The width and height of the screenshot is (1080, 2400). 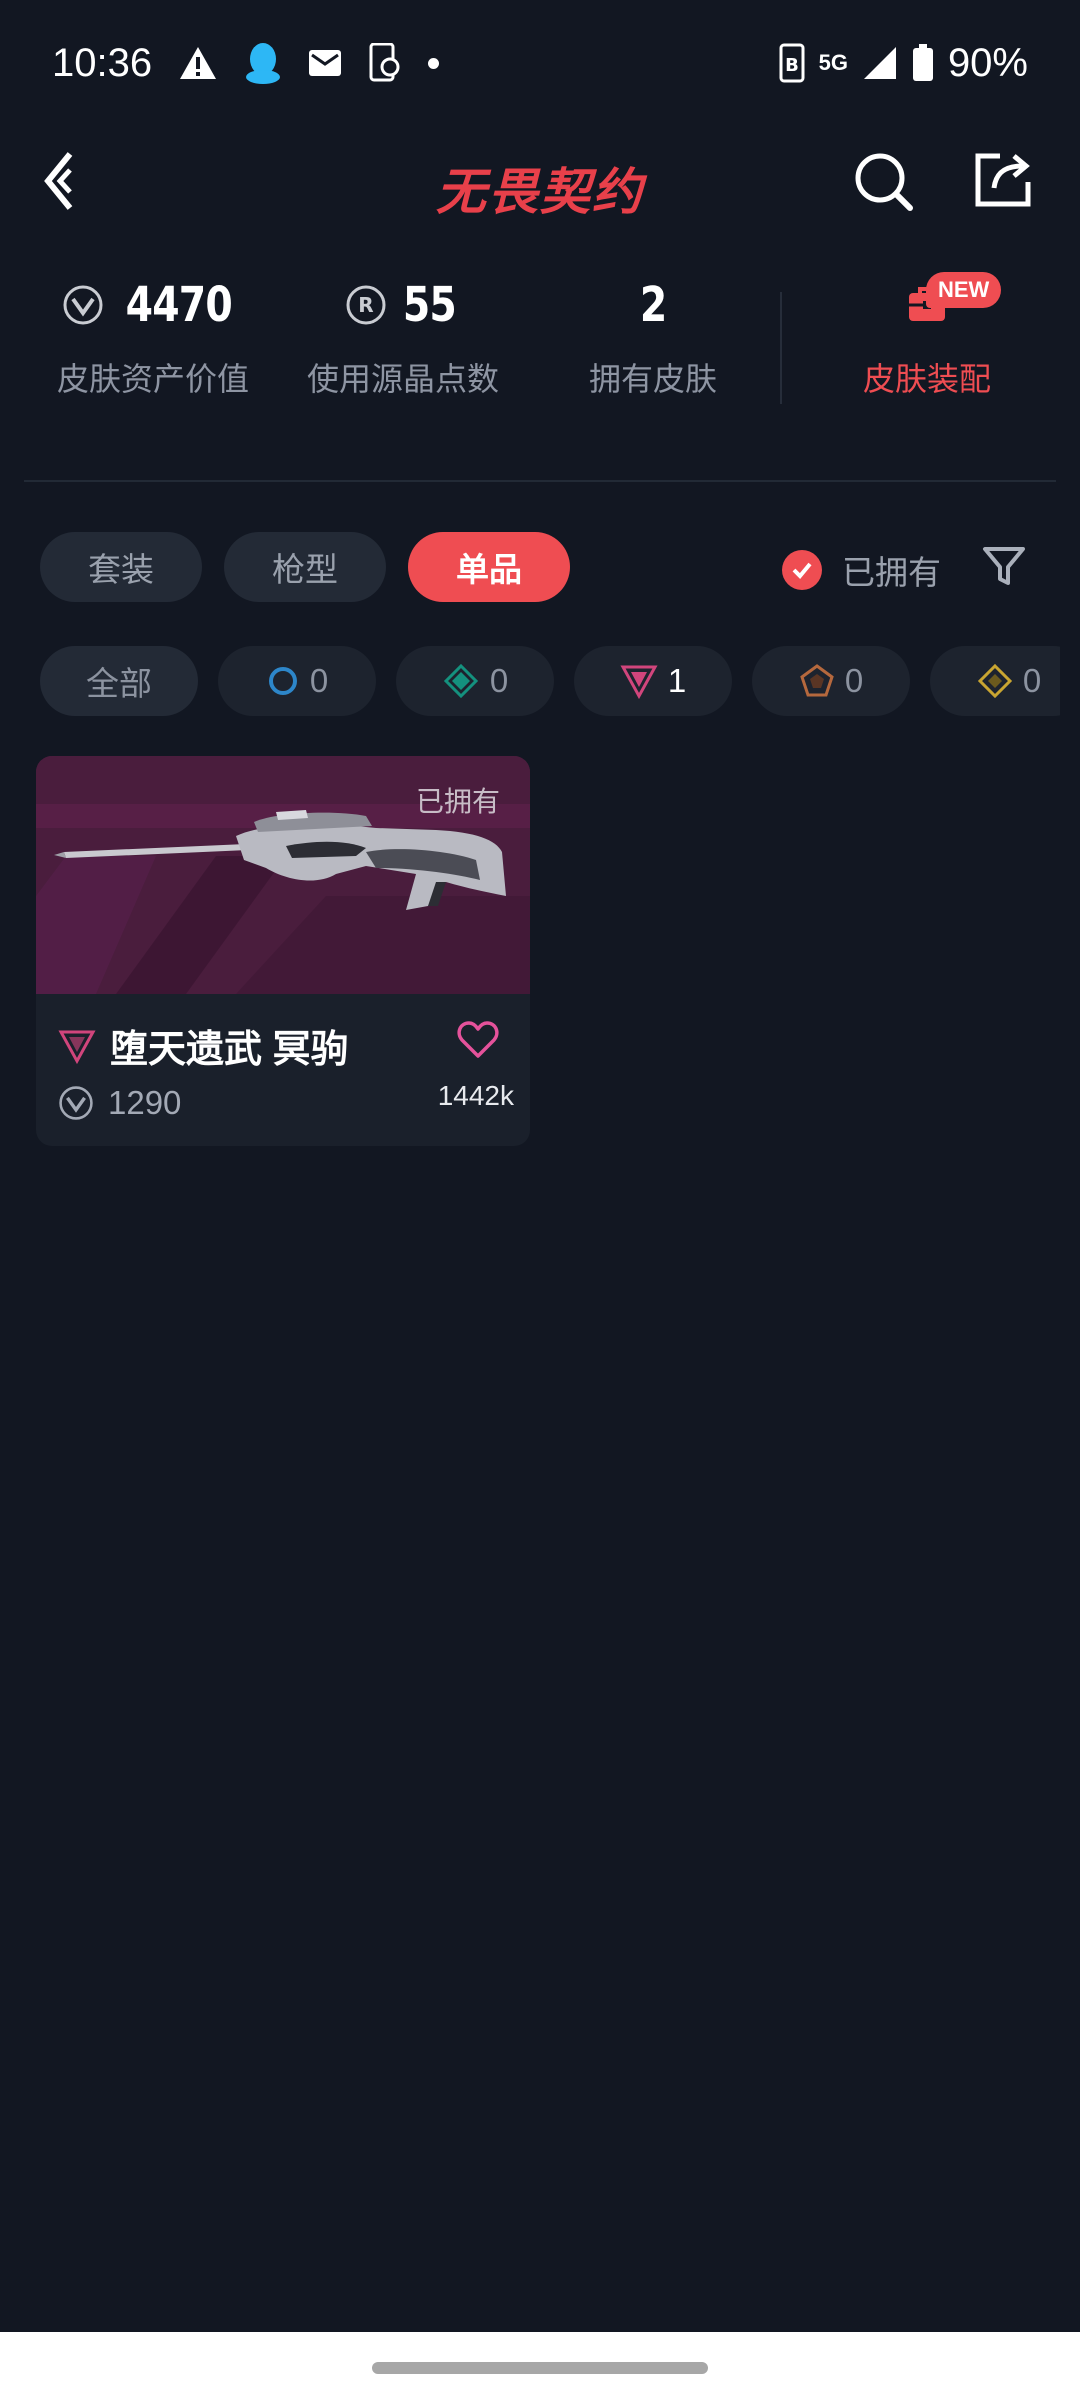 I want to click on battery-percent: 90%, so click(x=987, y=62).